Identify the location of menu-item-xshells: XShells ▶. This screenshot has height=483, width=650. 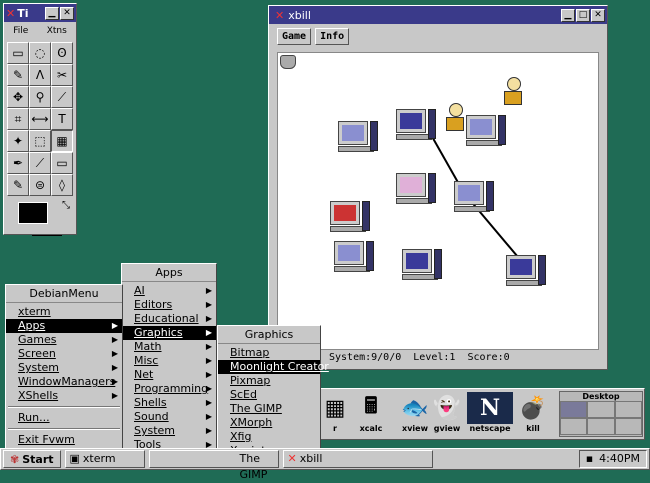
(64, 396).